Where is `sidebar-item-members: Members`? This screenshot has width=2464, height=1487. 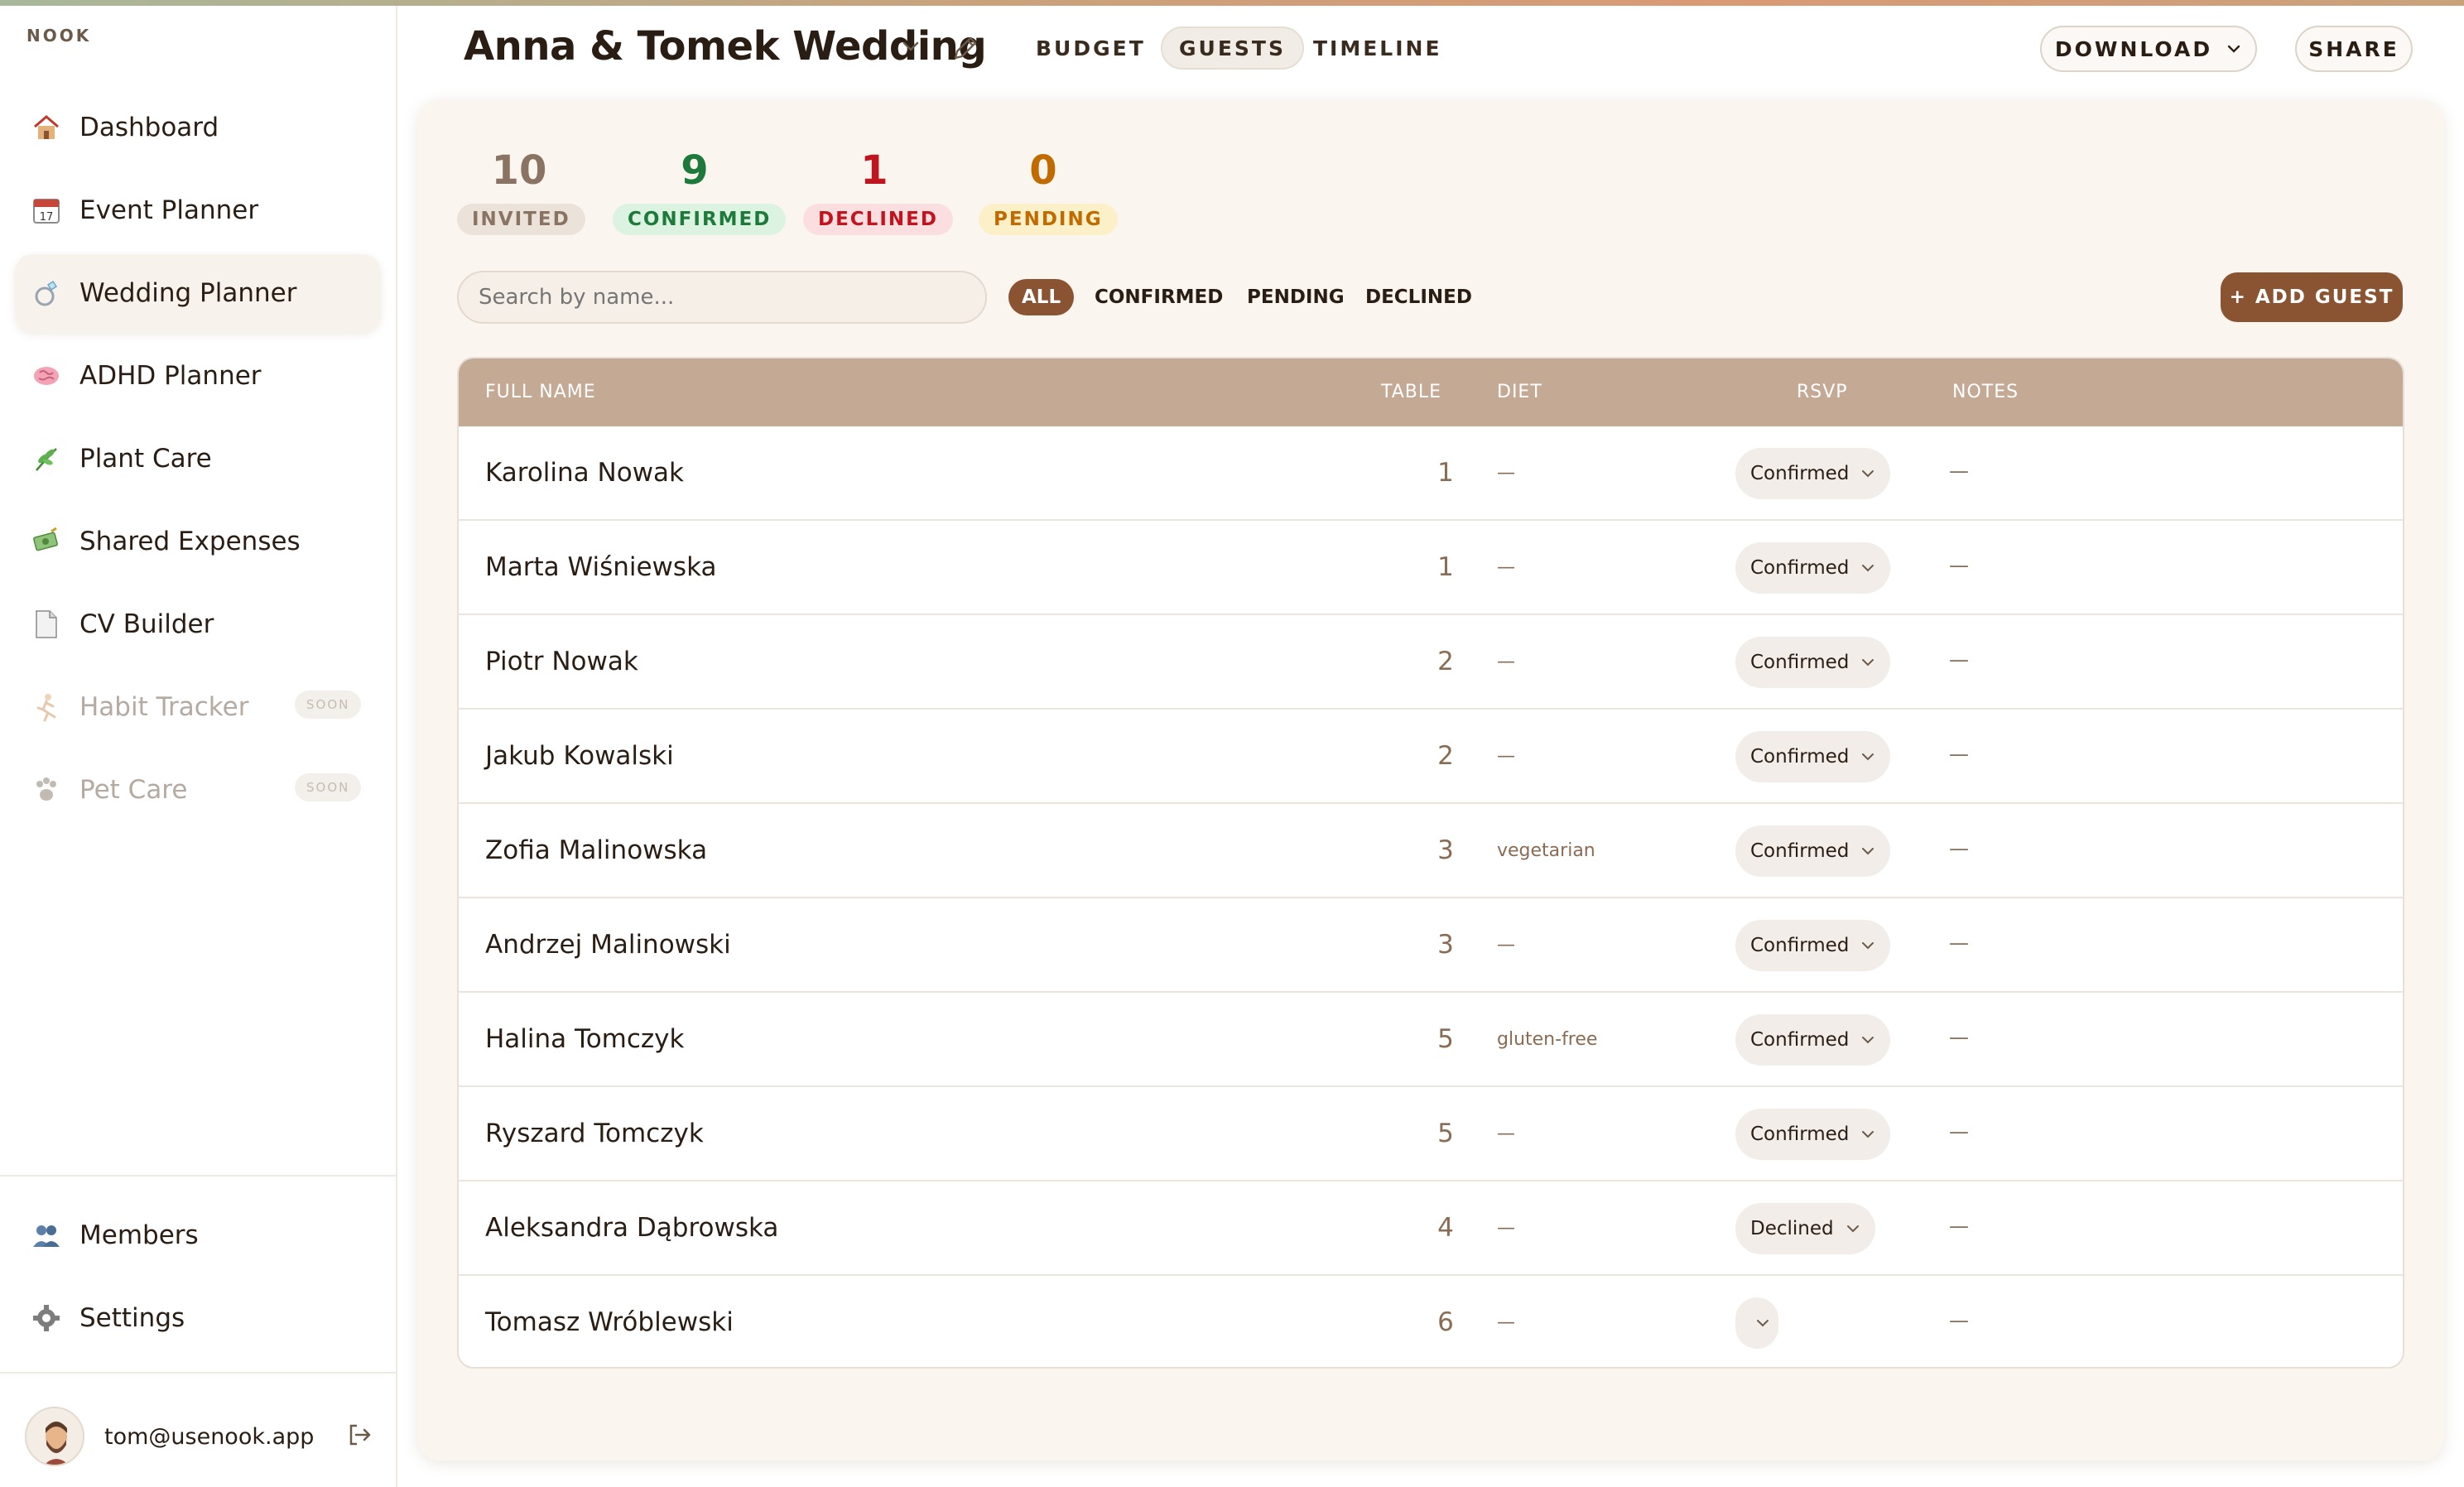
sidebar-item-members: Members is located at coordinates (198, 1235).